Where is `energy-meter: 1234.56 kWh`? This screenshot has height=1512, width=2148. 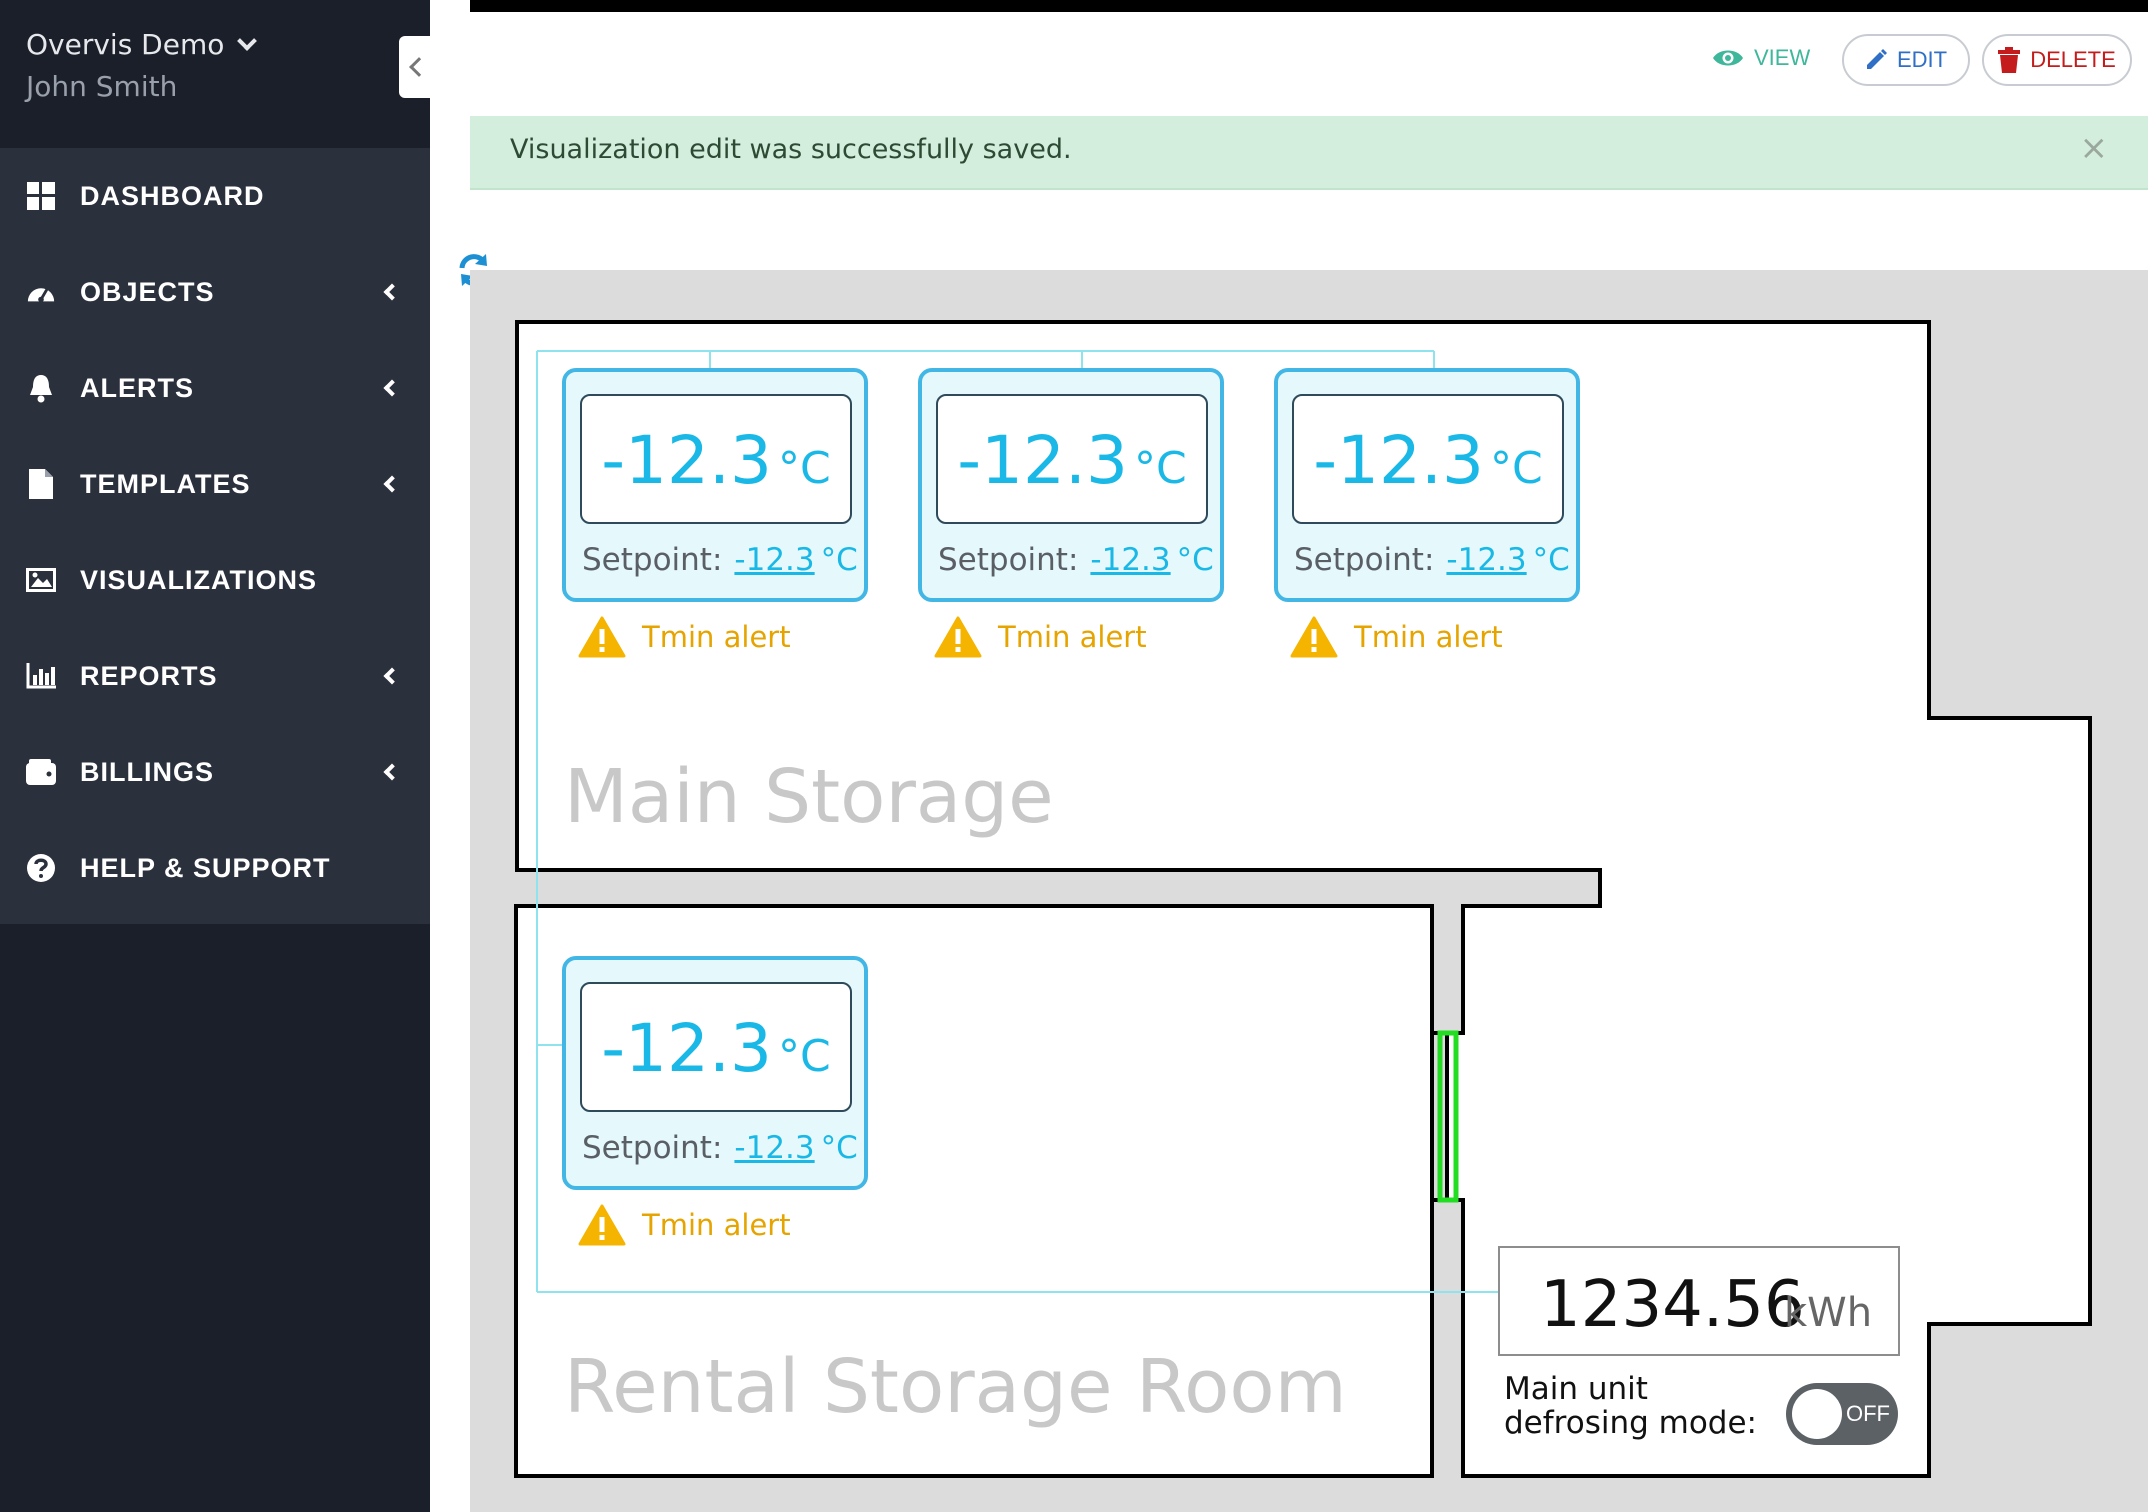 energy-meter: 1234.56 kWh is located at coordinates (1699, 1301).